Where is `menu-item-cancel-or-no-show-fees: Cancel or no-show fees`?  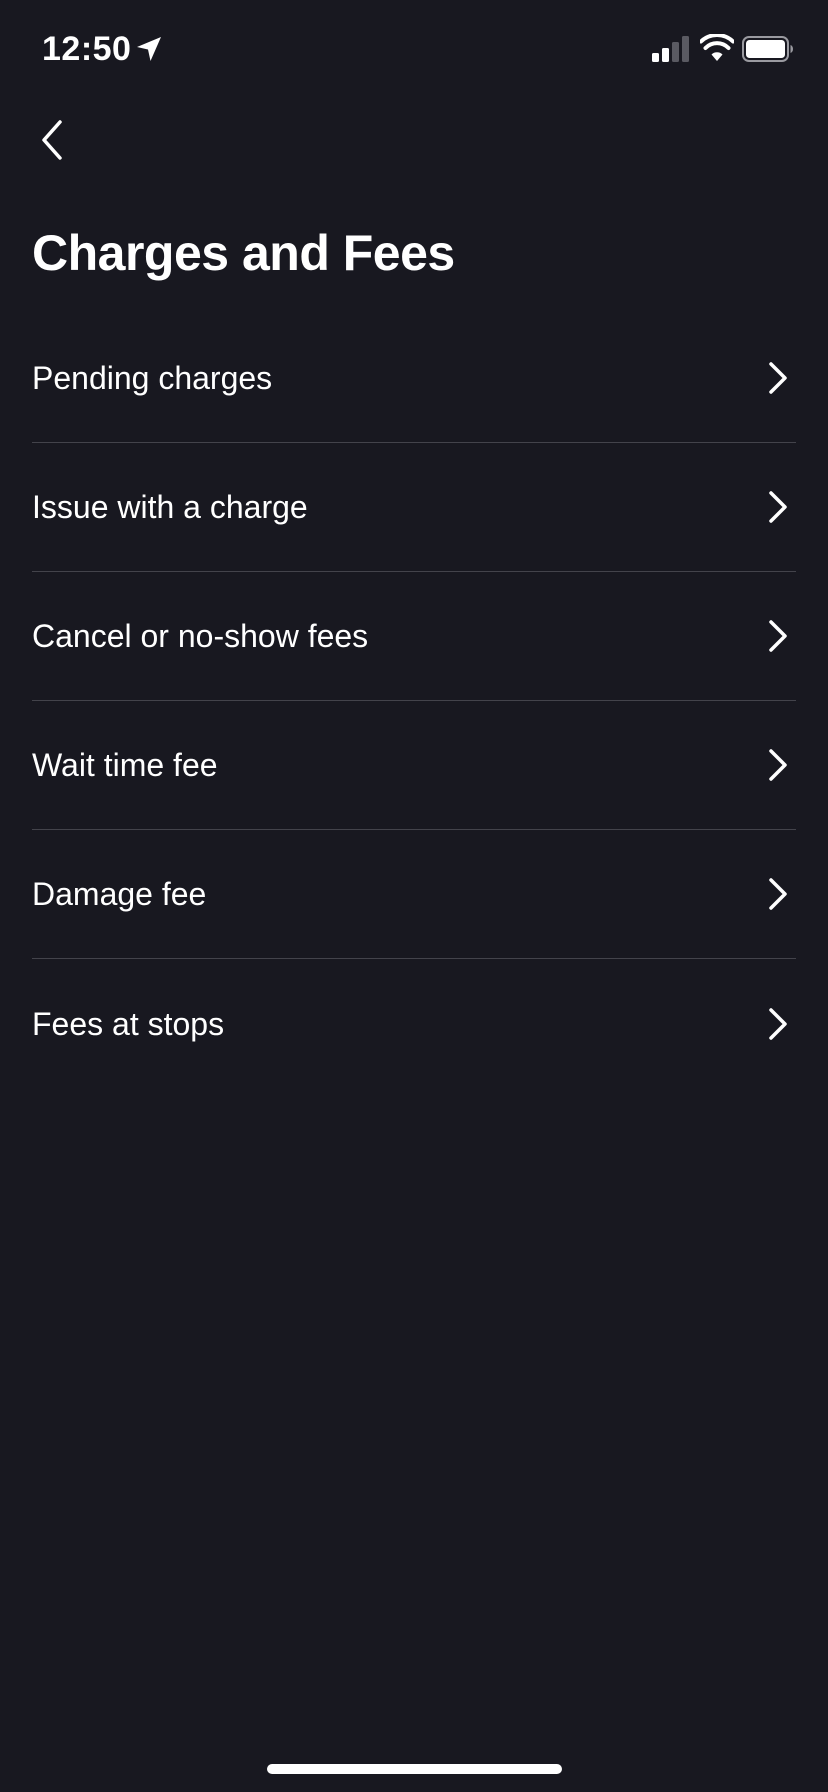 menu-item-cancel-or-no-show-fees: Cancel or no-show fees is located at coordinates (414, 636).